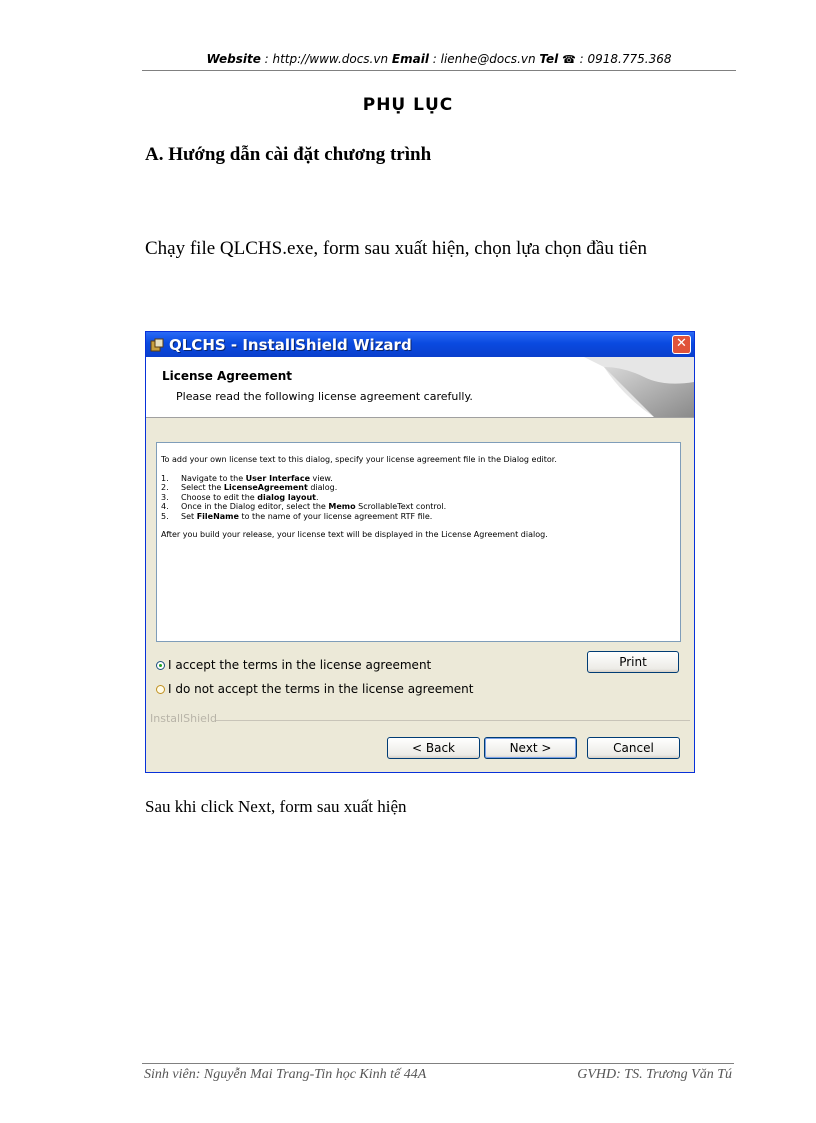  Describe the element at coordinates (569, 59) in the screenshot. I see `phone-icon: ☎` at that location.